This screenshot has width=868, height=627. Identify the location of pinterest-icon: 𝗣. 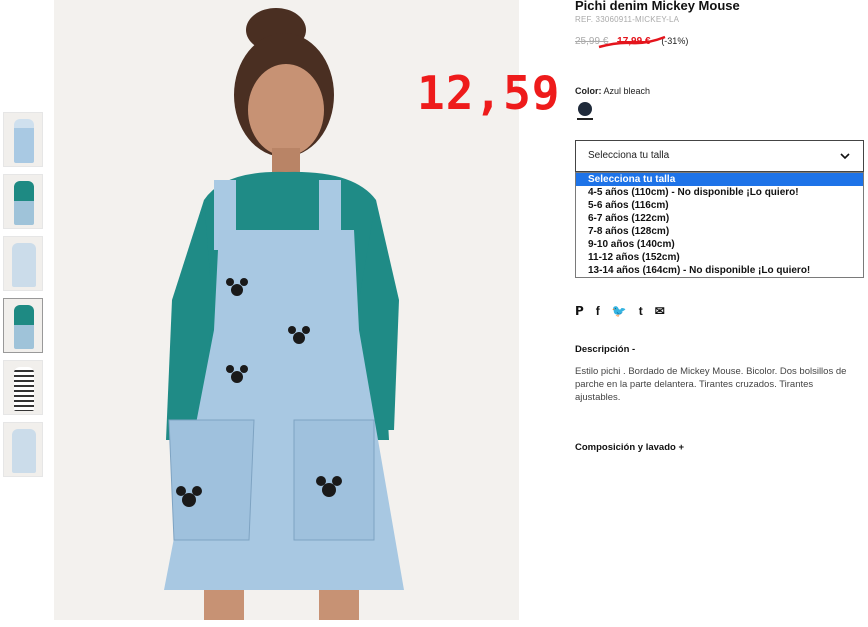
(579, 311).